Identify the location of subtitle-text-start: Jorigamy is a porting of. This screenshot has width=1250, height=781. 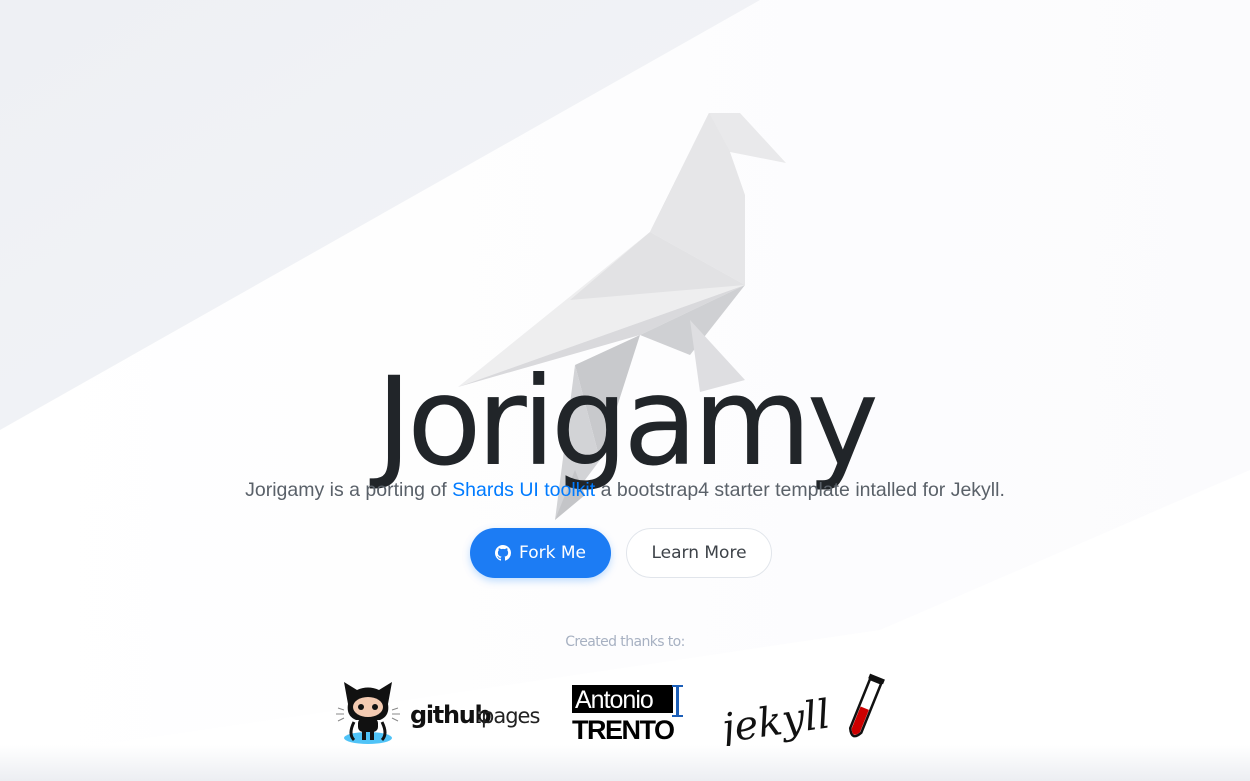
(349, 490).